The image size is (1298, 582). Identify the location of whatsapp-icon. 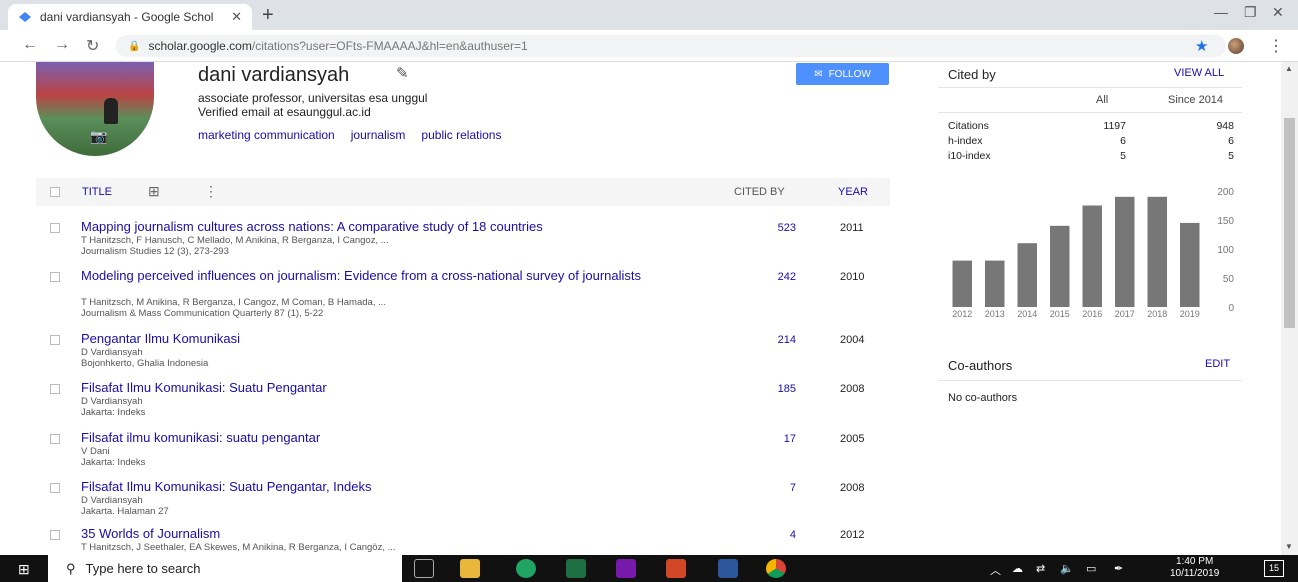
(526, 568).